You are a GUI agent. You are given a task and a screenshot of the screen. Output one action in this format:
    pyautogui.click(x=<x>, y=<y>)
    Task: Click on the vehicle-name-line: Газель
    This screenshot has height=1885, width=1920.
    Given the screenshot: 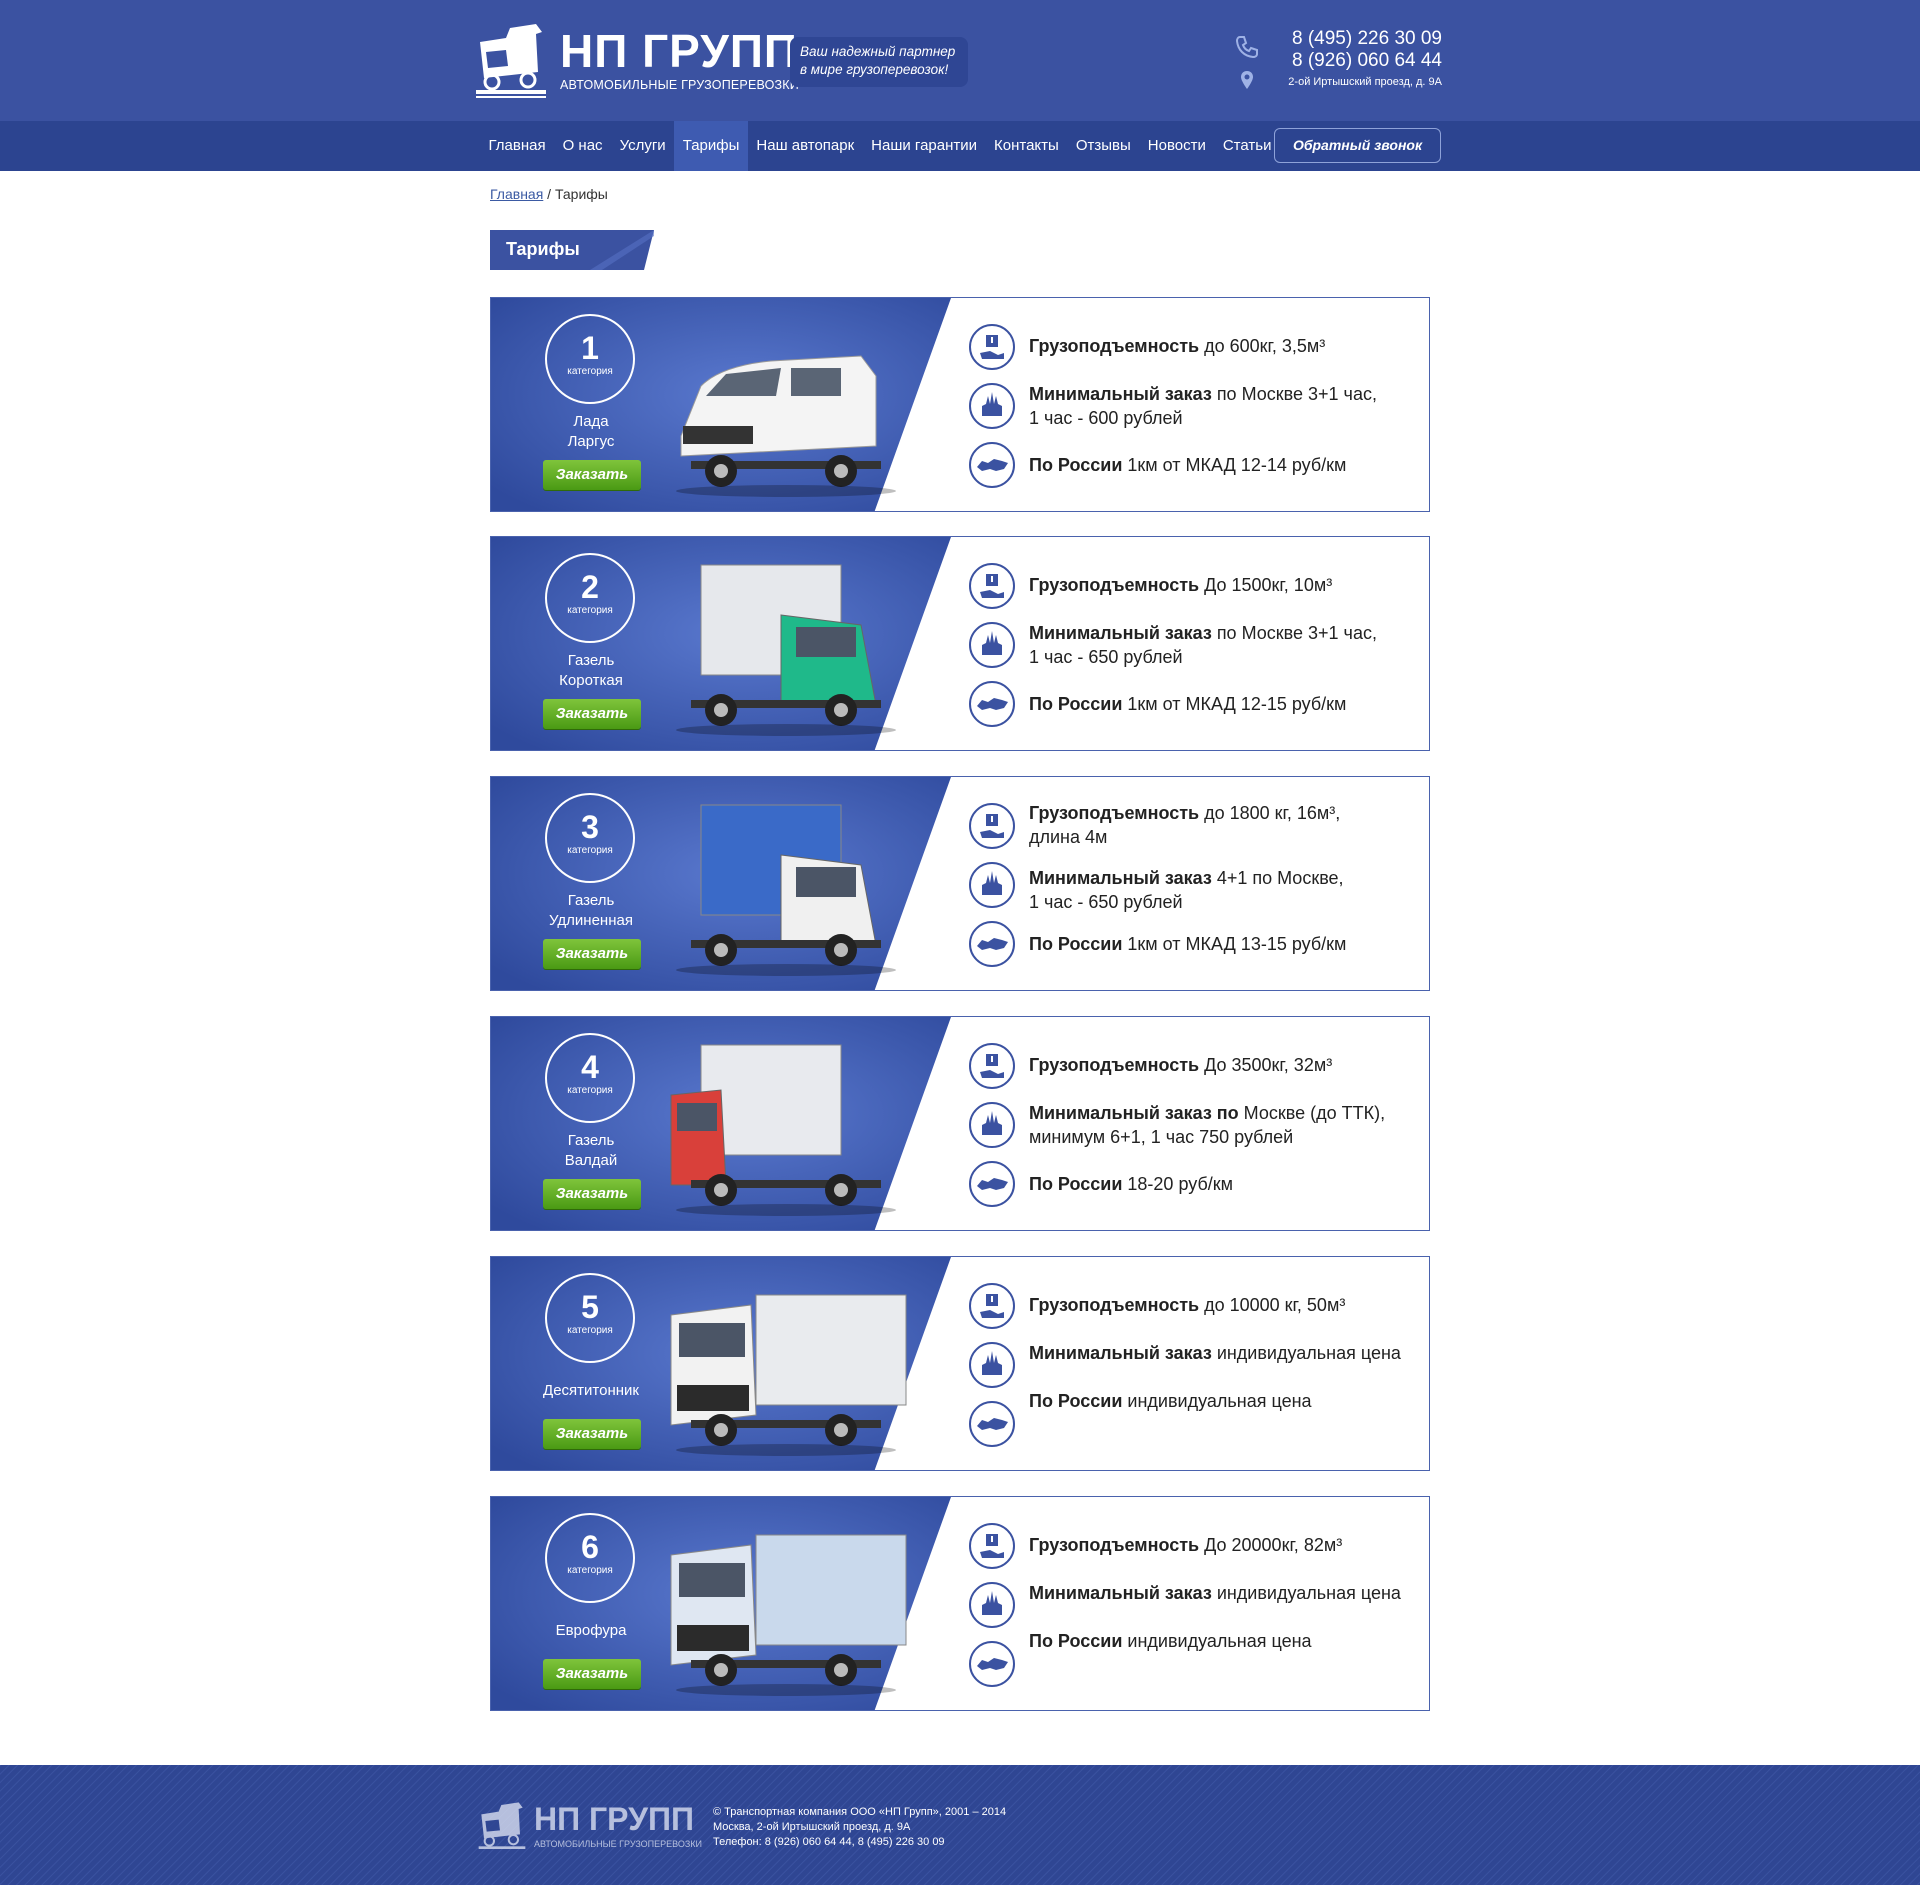 What is the action you would take?
    pyautogui.click(x=591, y=660)
    